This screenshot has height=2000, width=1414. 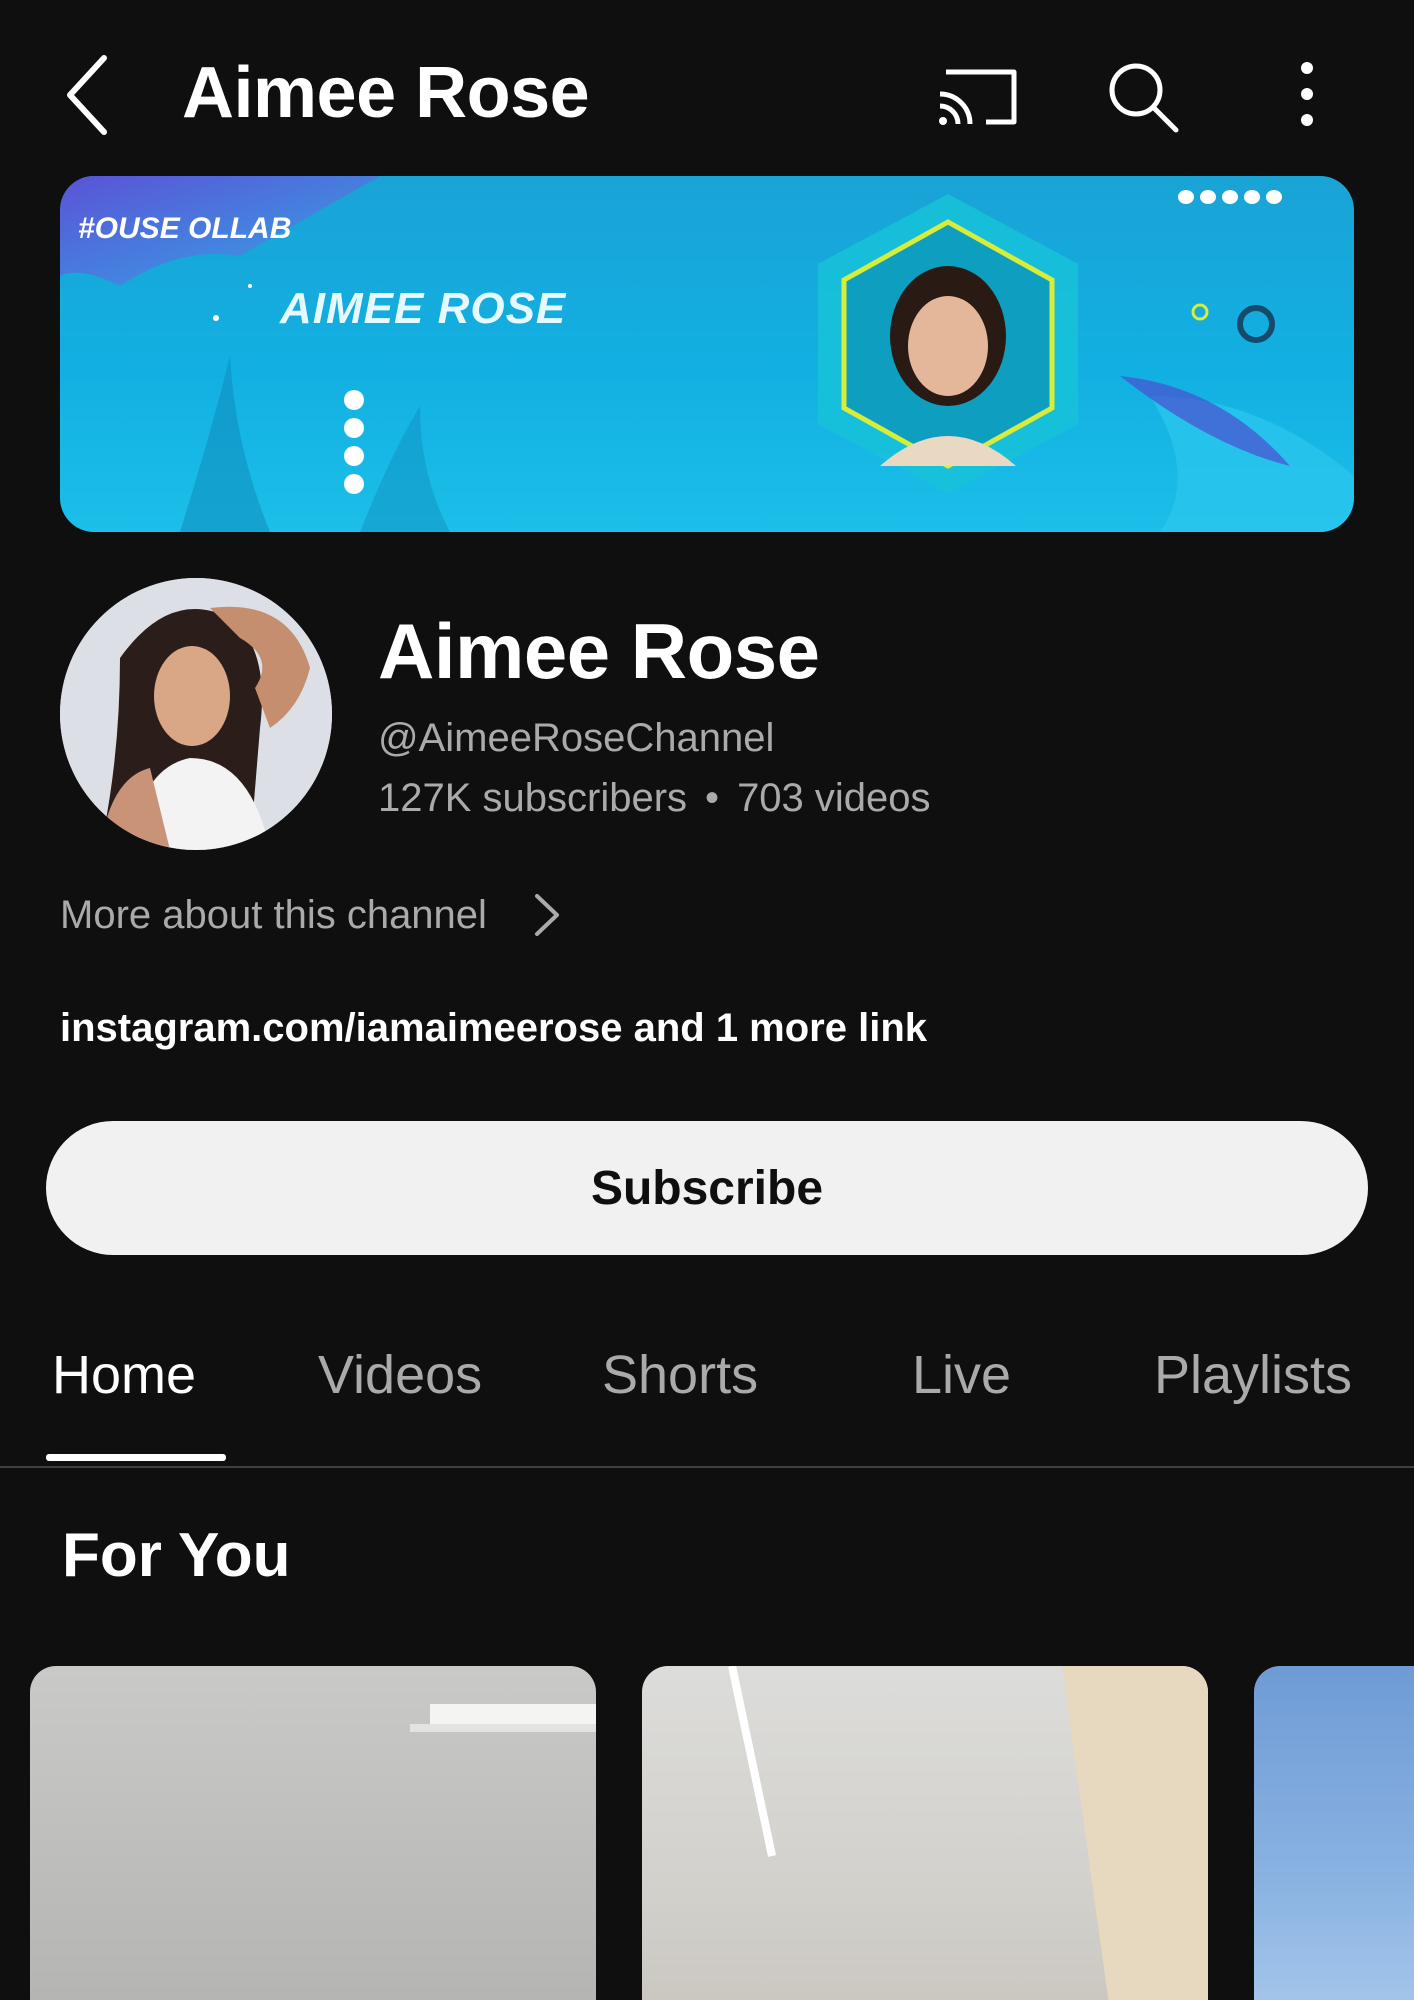 I want to click on cast-button, so click(x=975, y=97).